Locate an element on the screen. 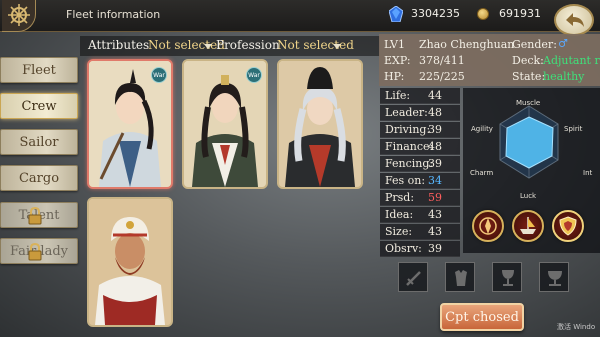 The image size is (600, 337). equip-slot-trinket is located at coordinates (554, 277).